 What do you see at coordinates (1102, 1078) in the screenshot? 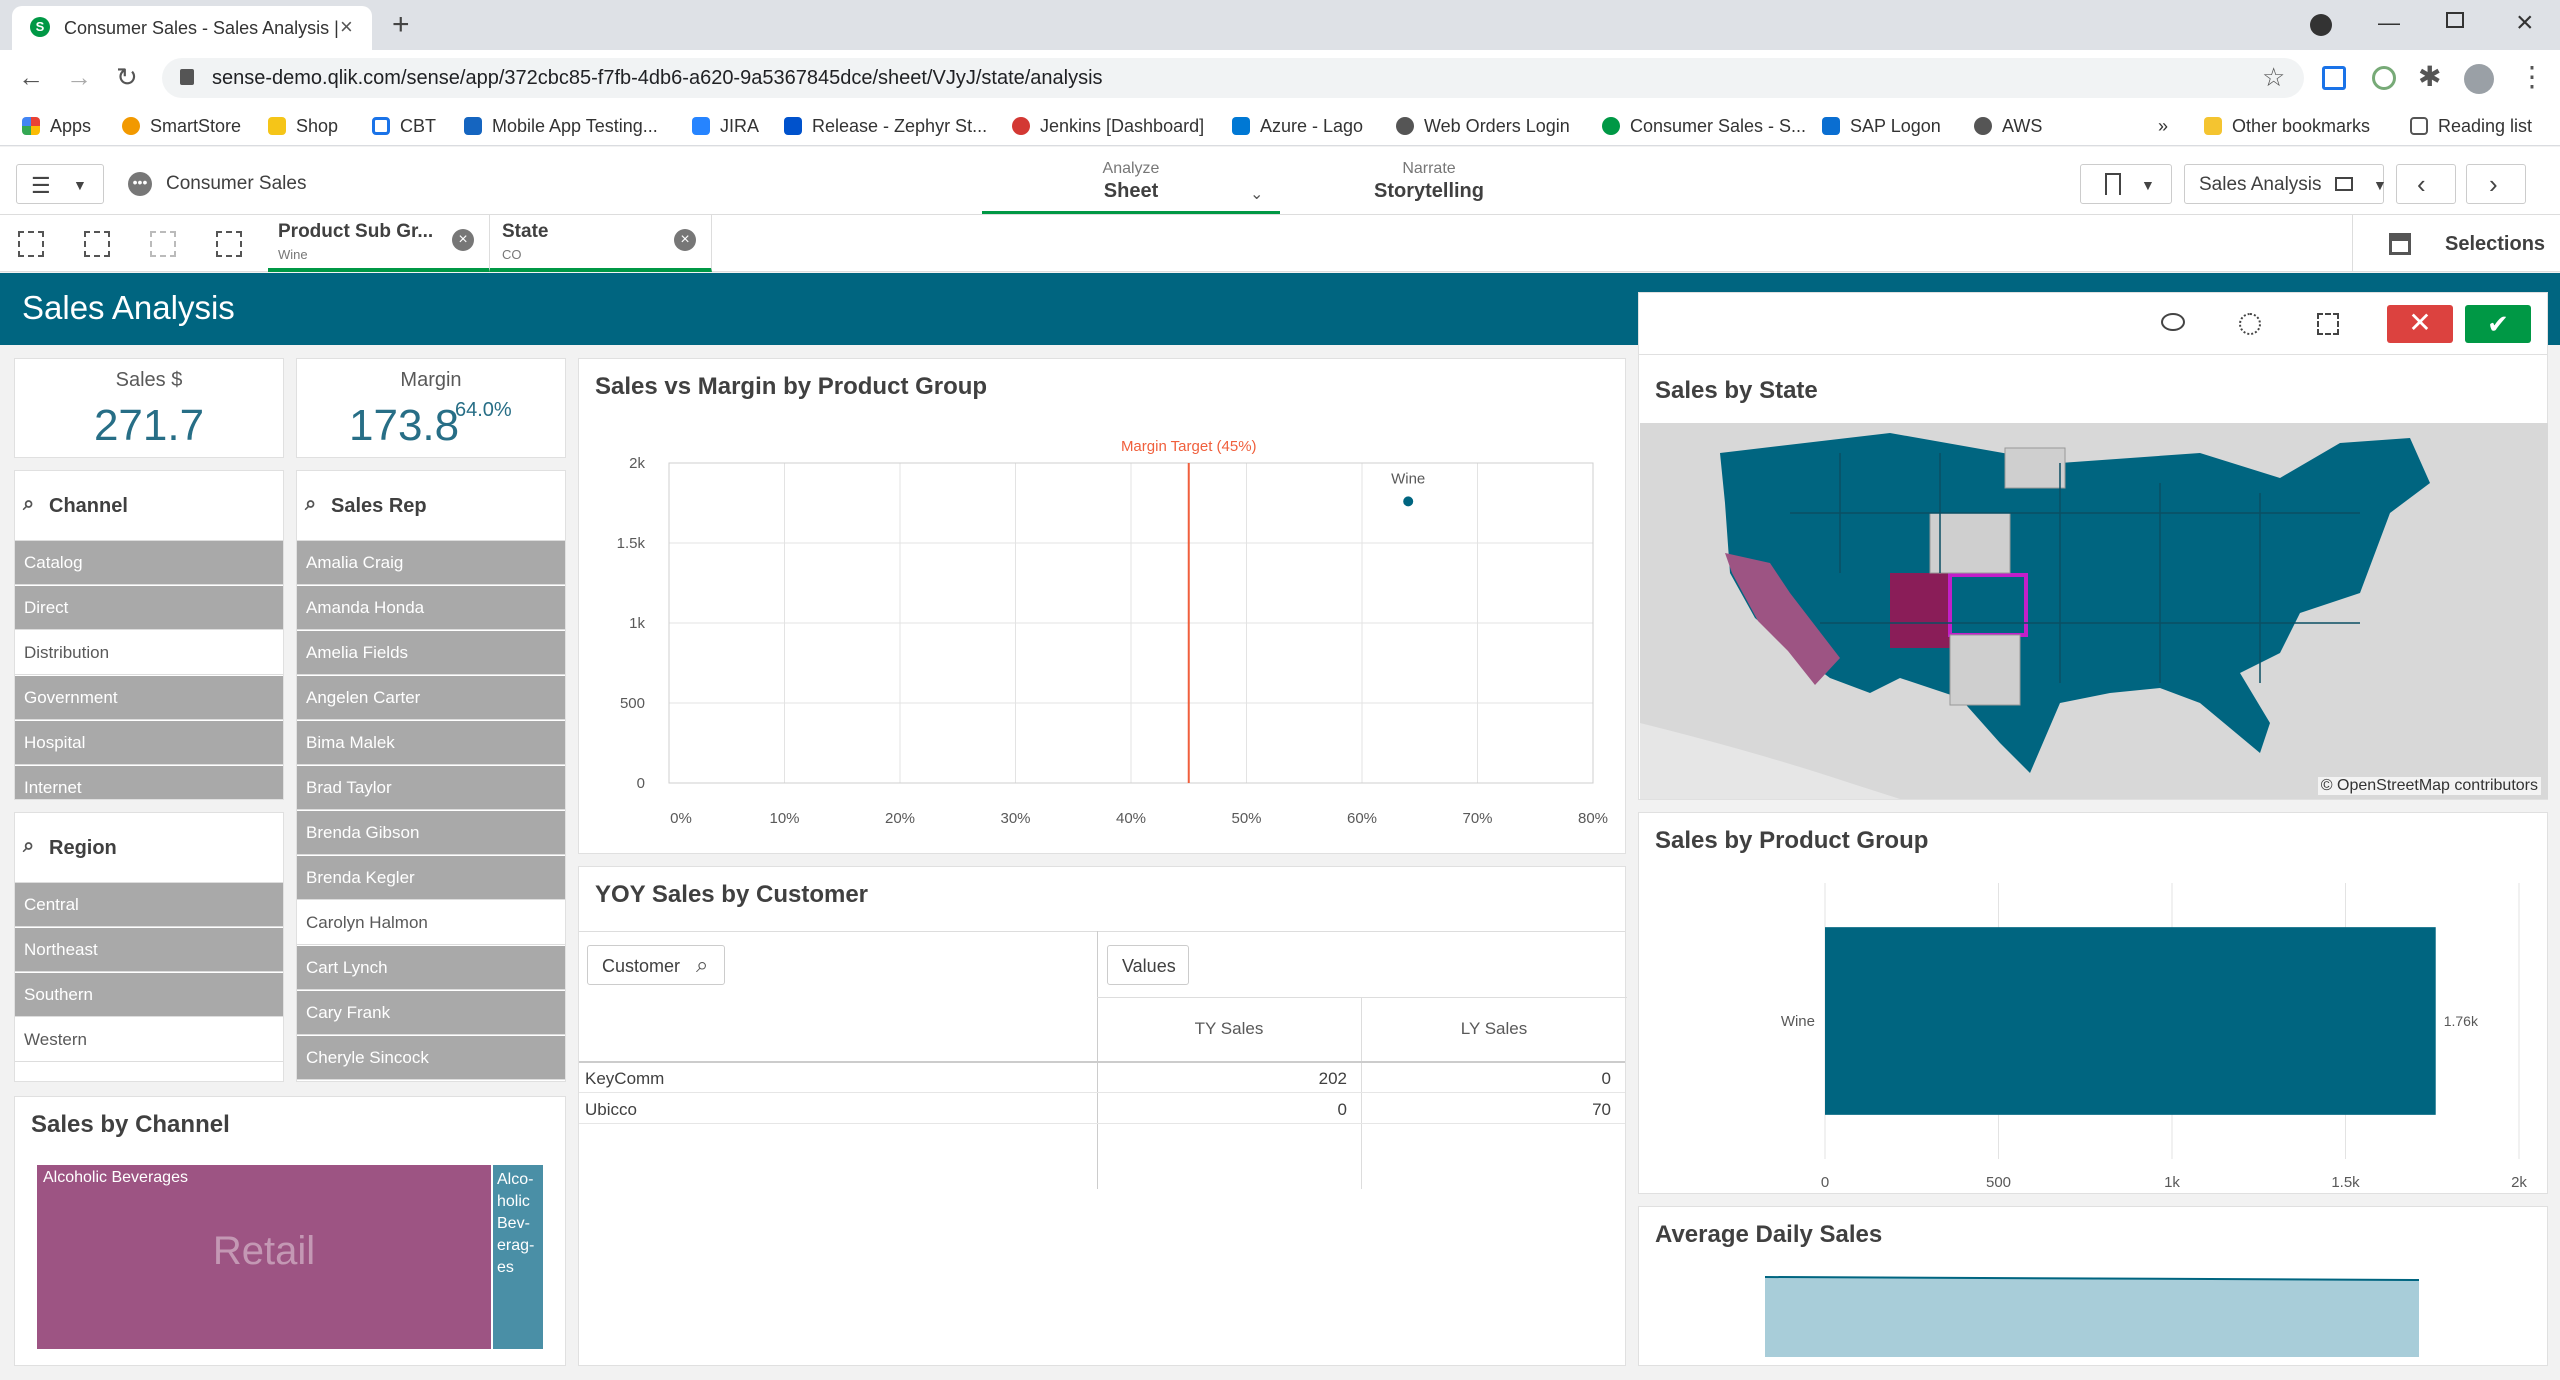
I see `table-row: KeyComm 202 0` at bounding box center [1102, 1078].